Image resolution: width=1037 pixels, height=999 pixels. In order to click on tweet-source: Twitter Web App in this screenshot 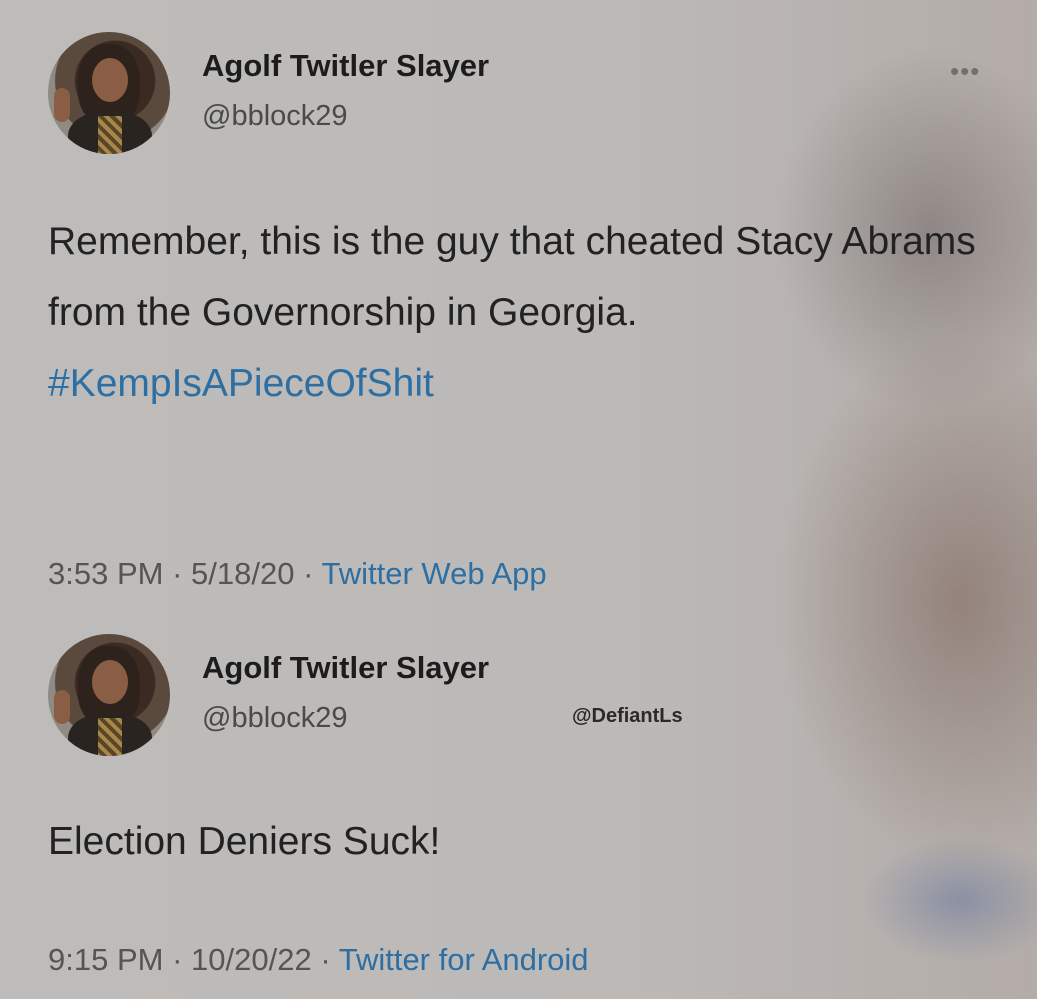, I will do `click(433, 573)`.